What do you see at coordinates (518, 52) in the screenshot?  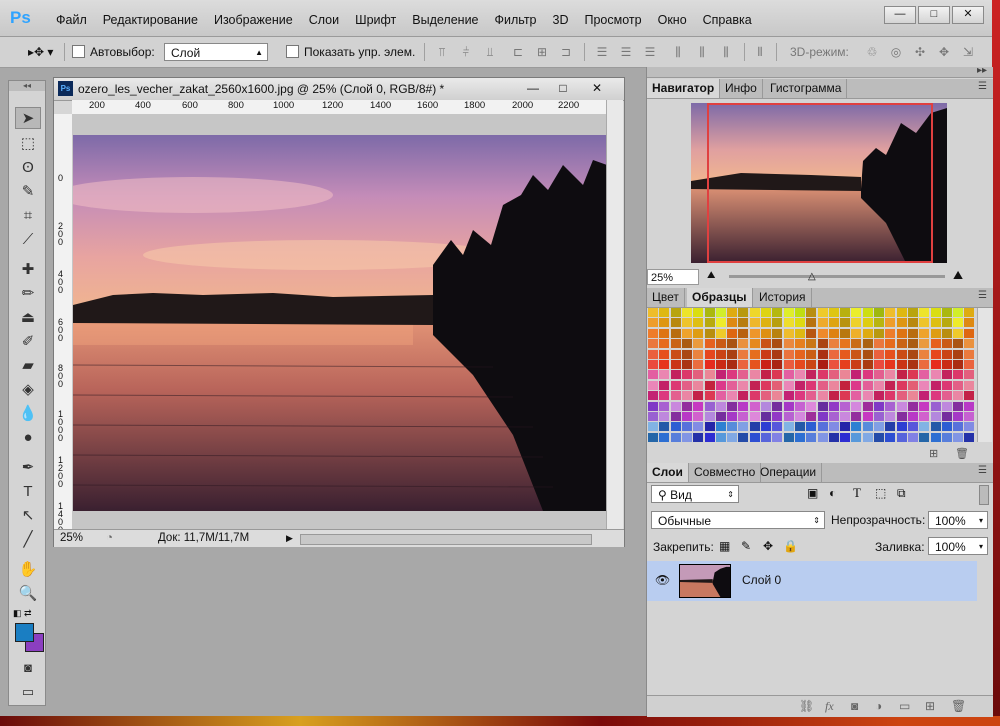 I see `align-left-icon: ⊏` at bounding box center [518, 52].